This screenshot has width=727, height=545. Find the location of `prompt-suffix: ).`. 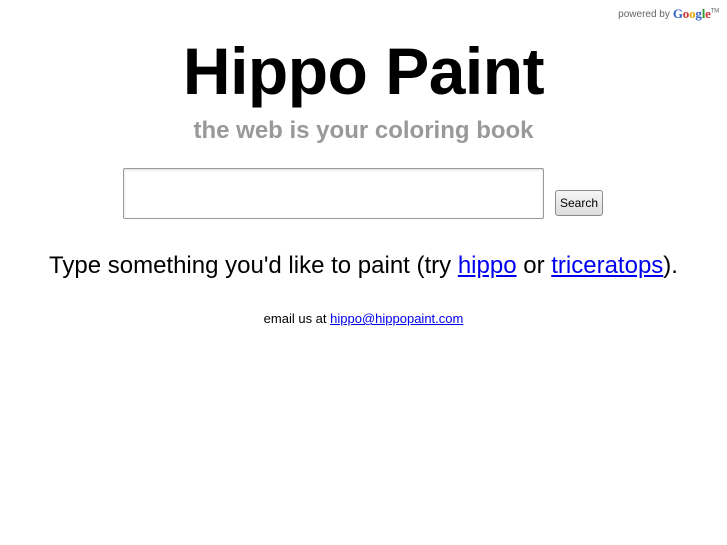

prompt-suffix: ). is located at coordinates (670, 265).